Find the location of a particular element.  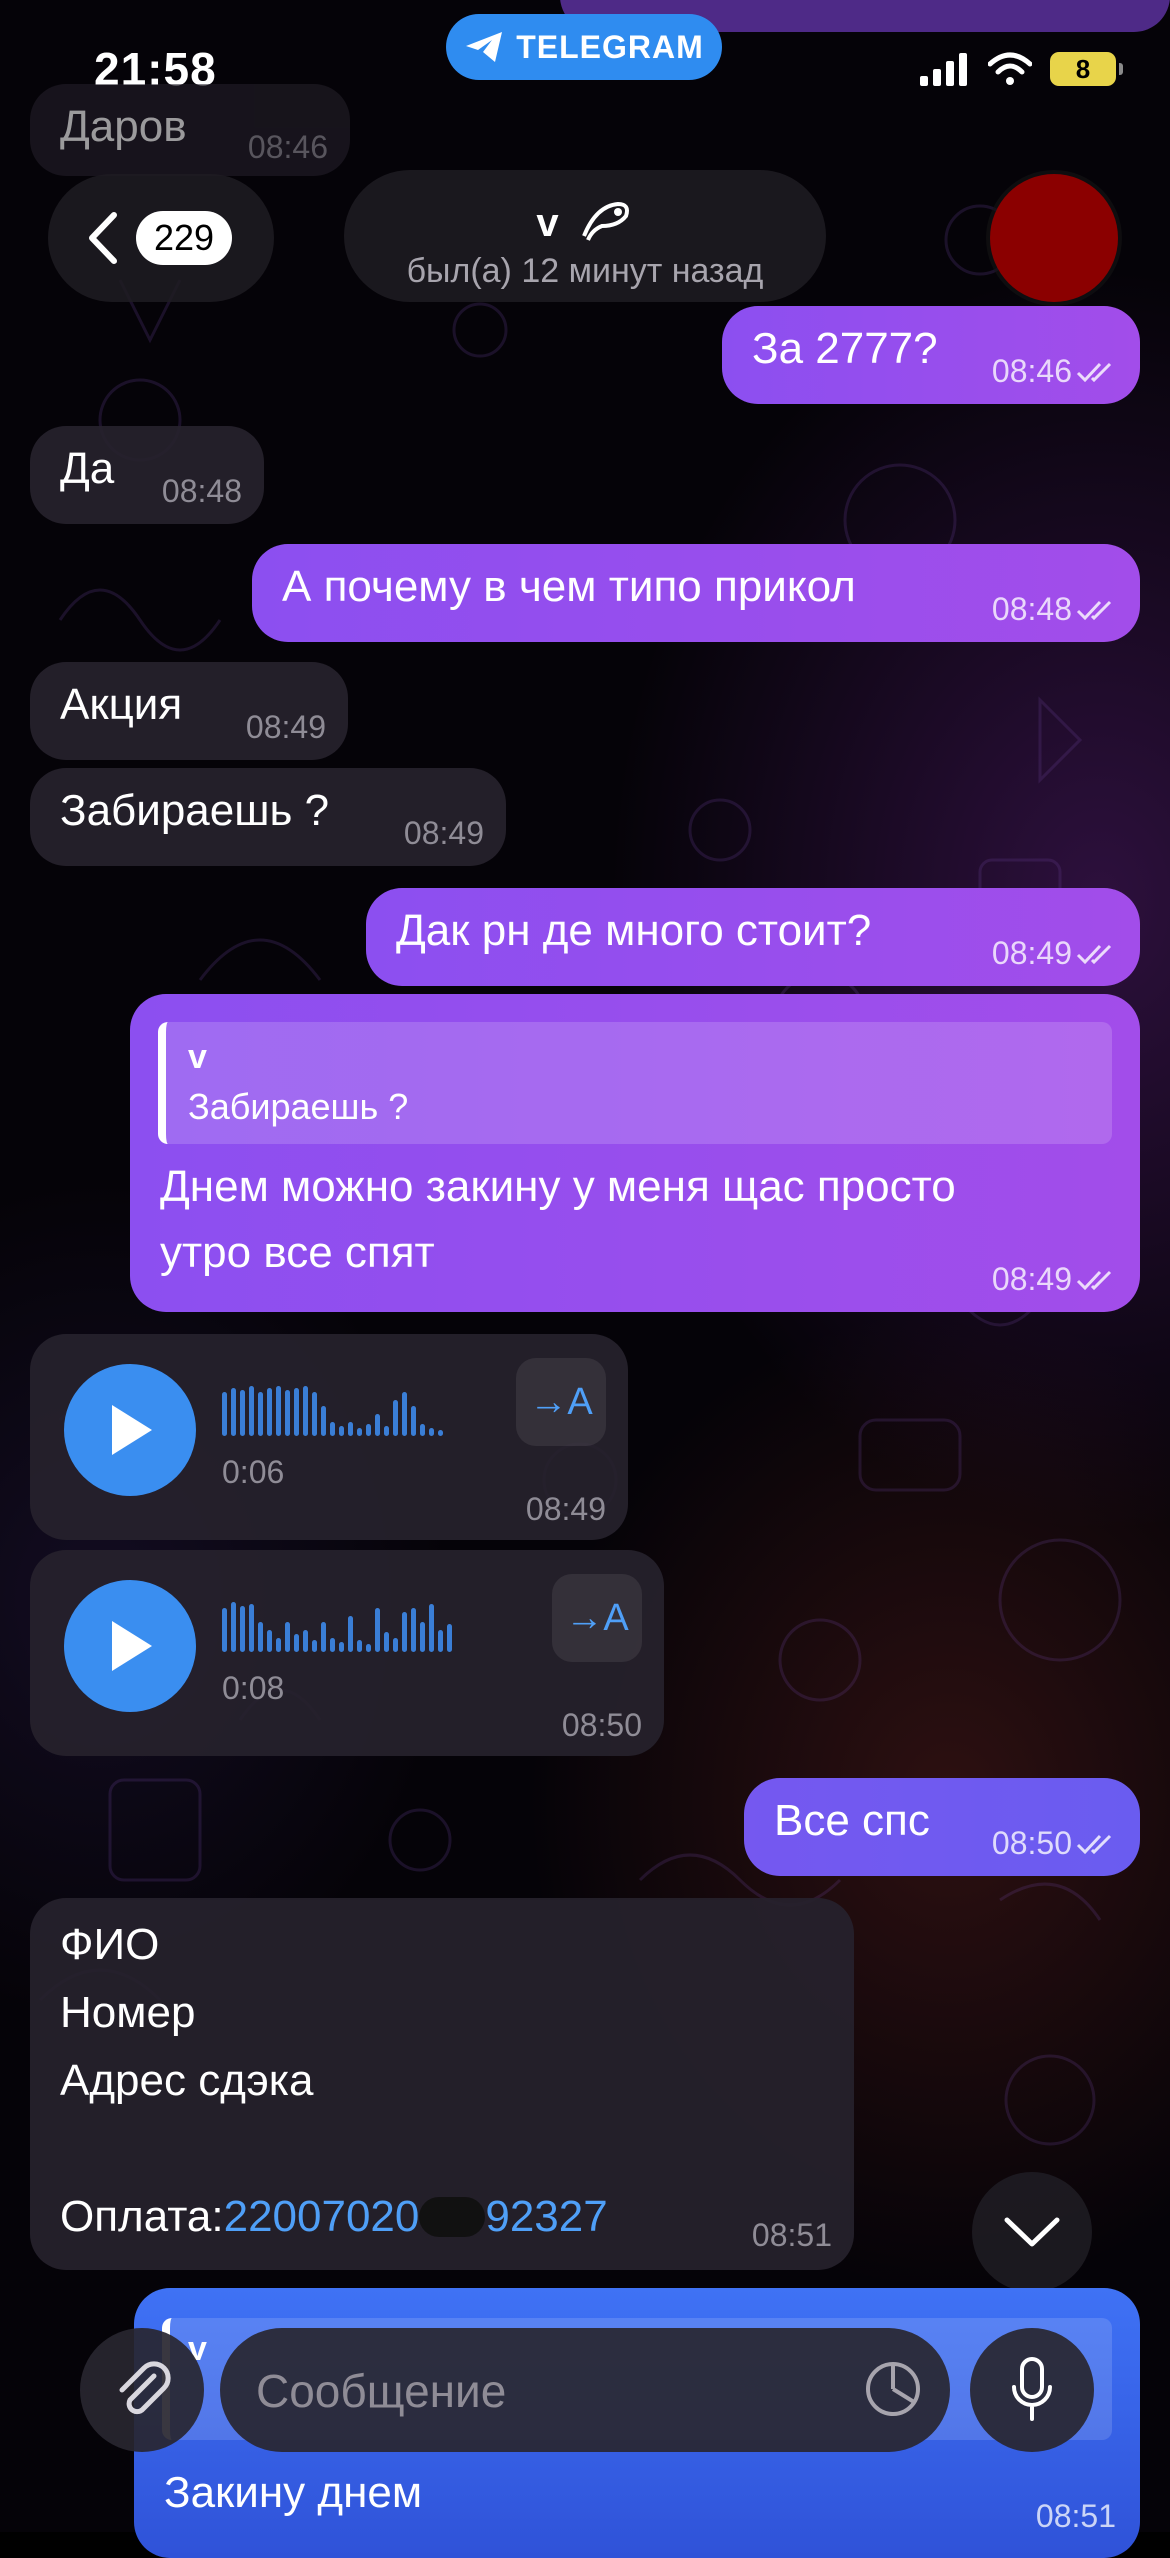

message-in: Акция 08:49 is located at coordinates (189, 711).